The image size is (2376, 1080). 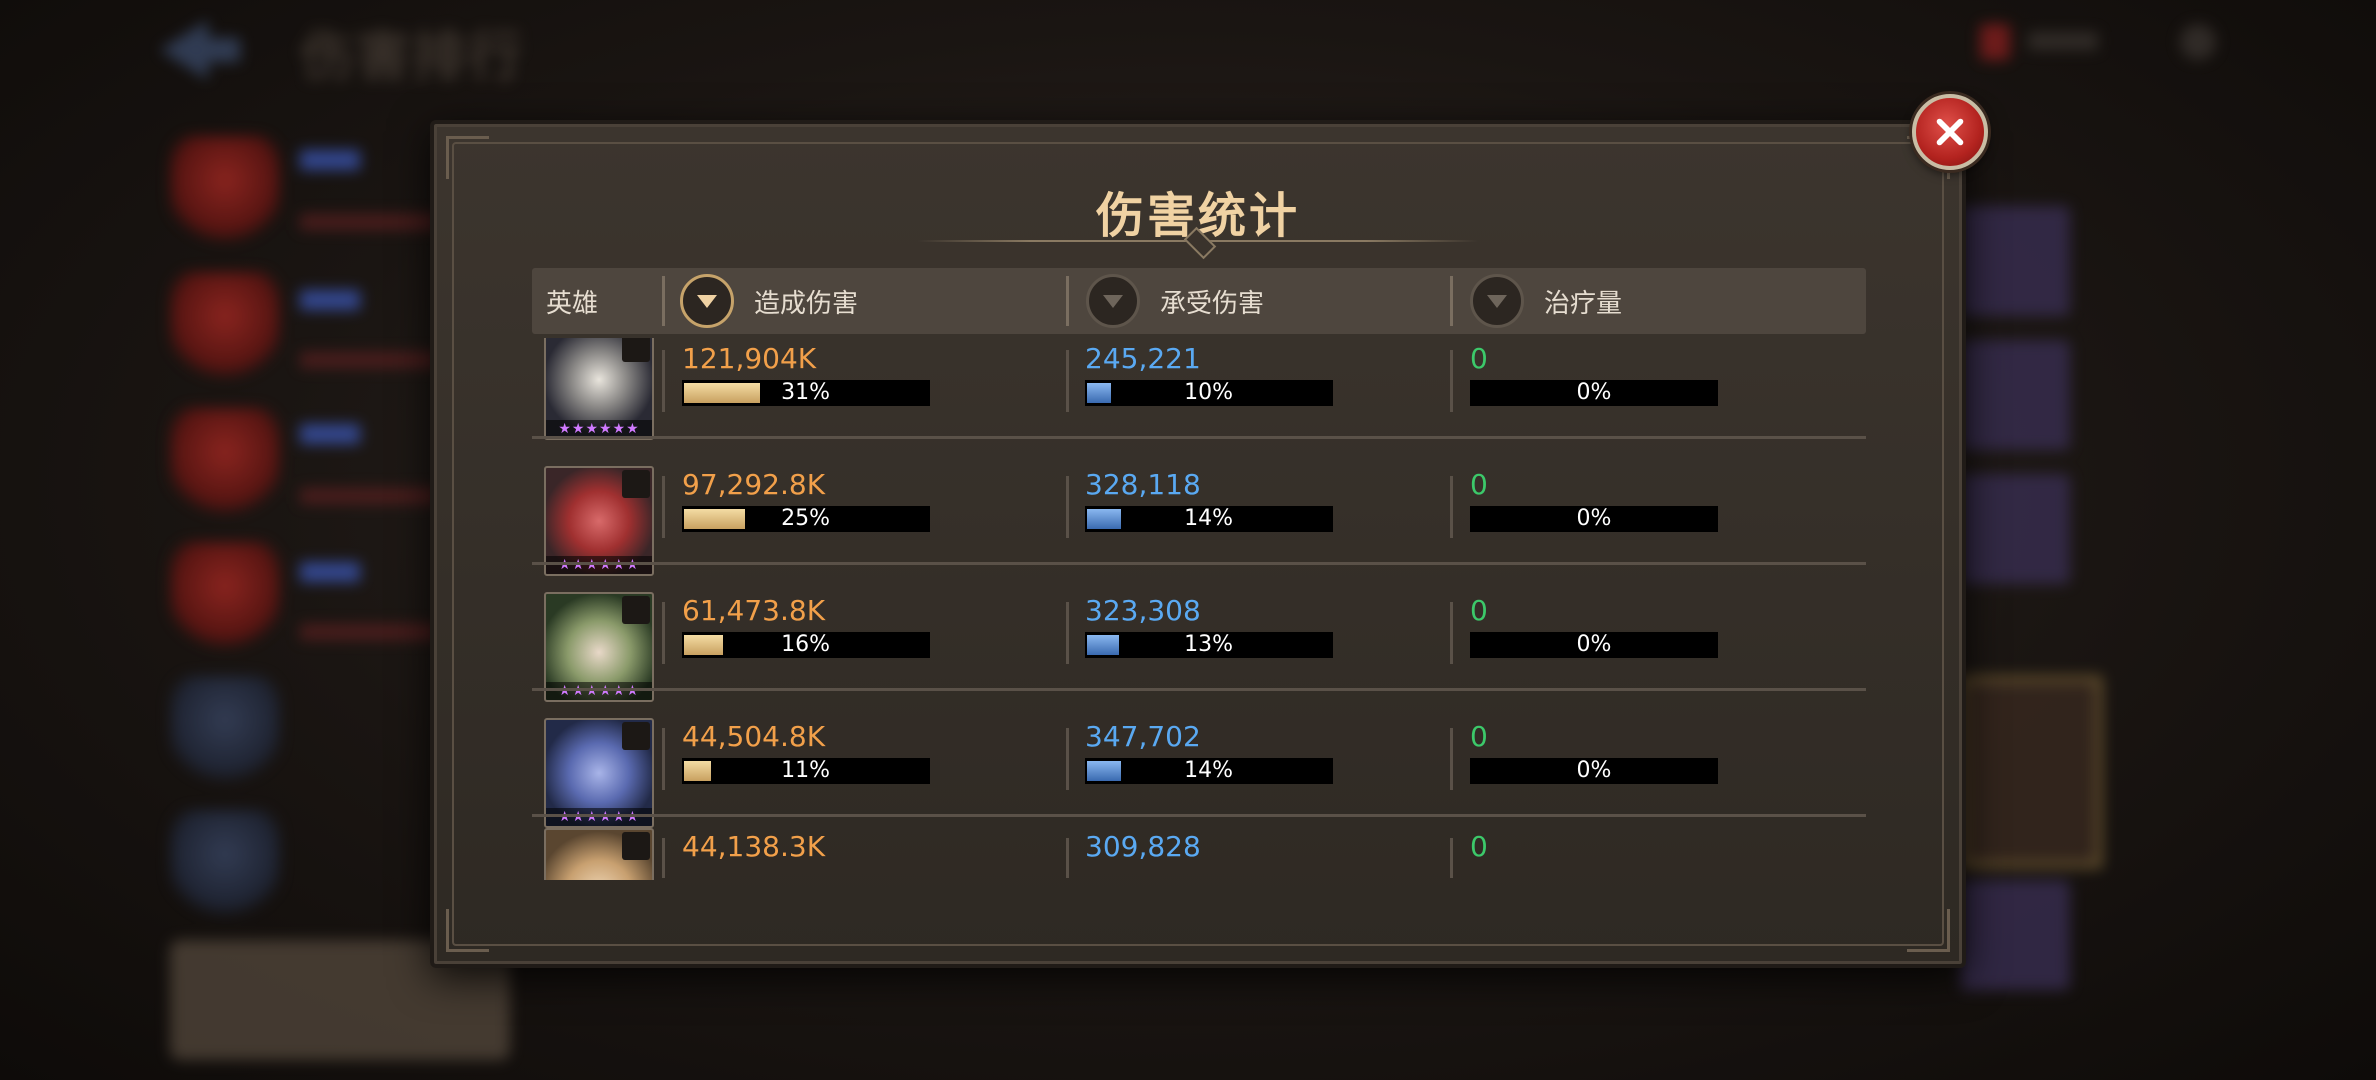 I want to click on sort-taken-button, so click(x=1113, y=301).